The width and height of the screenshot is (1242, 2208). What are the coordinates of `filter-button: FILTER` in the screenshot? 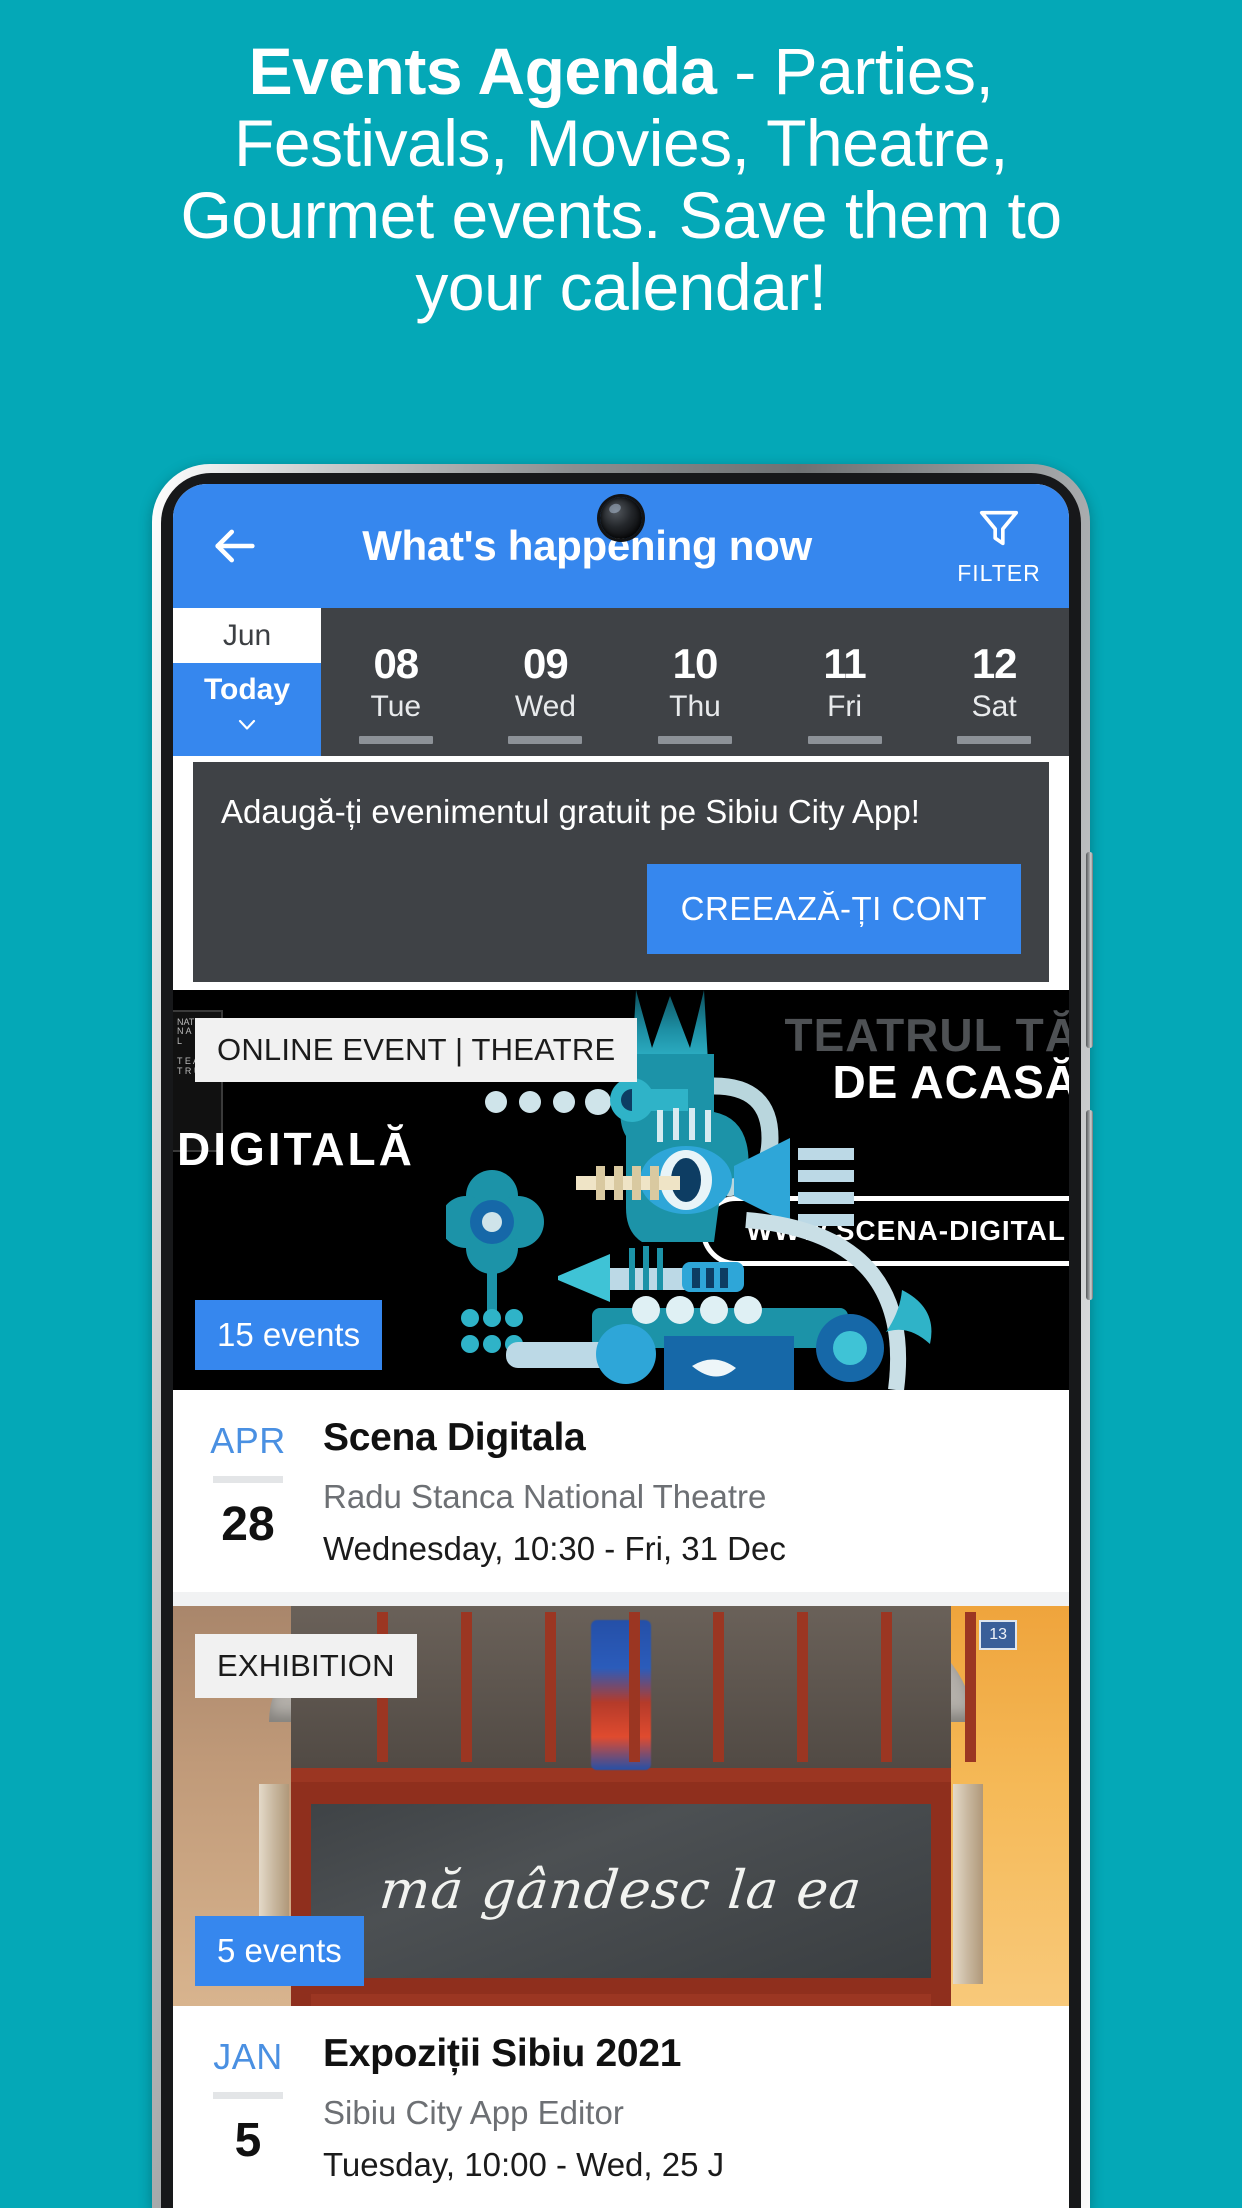 It's located at (1003, 546).